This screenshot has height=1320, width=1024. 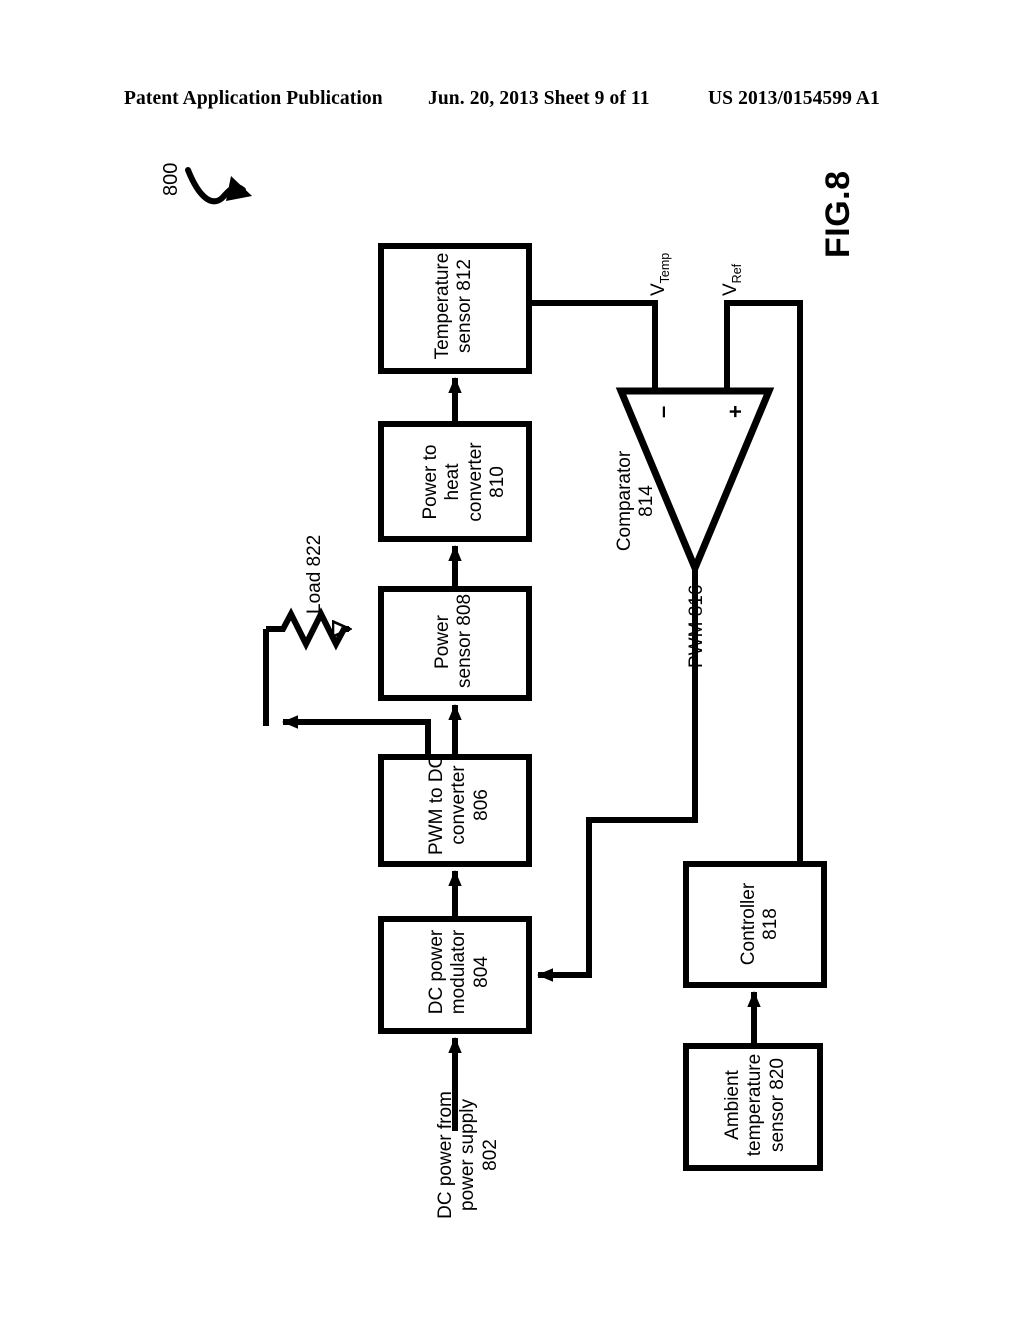 I want to click on load-resistor-symbol, so click(x=307, y=629).